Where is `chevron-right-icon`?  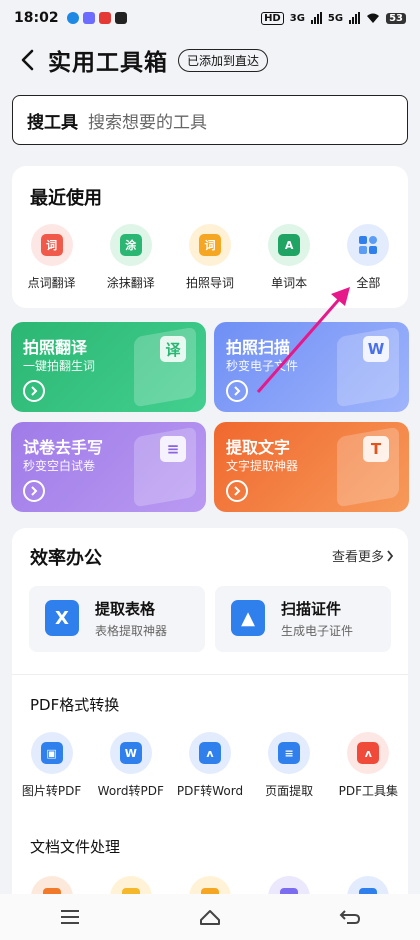 chevron-right-icon is located at coordinates (390, 555).